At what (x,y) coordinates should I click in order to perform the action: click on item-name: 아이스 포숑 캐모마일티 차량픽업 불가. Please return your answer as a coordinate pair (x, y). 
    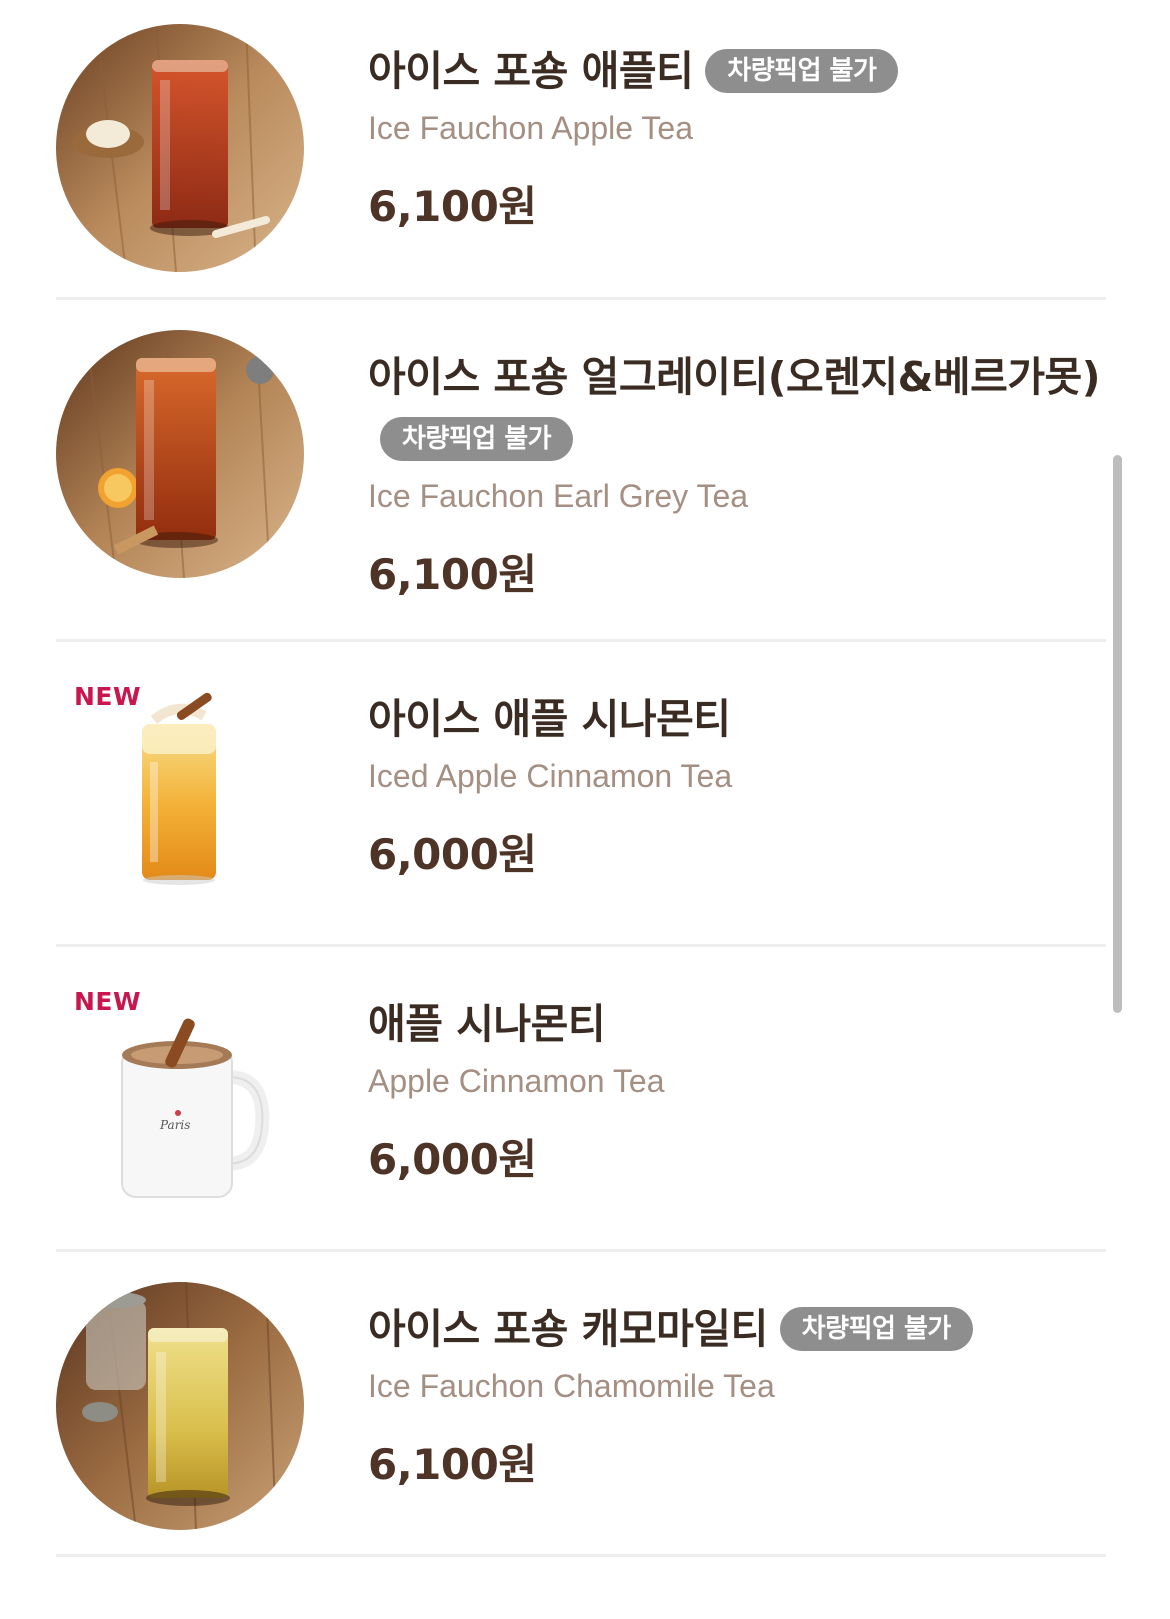
    Looking at the image, I should click on (737, 1329).